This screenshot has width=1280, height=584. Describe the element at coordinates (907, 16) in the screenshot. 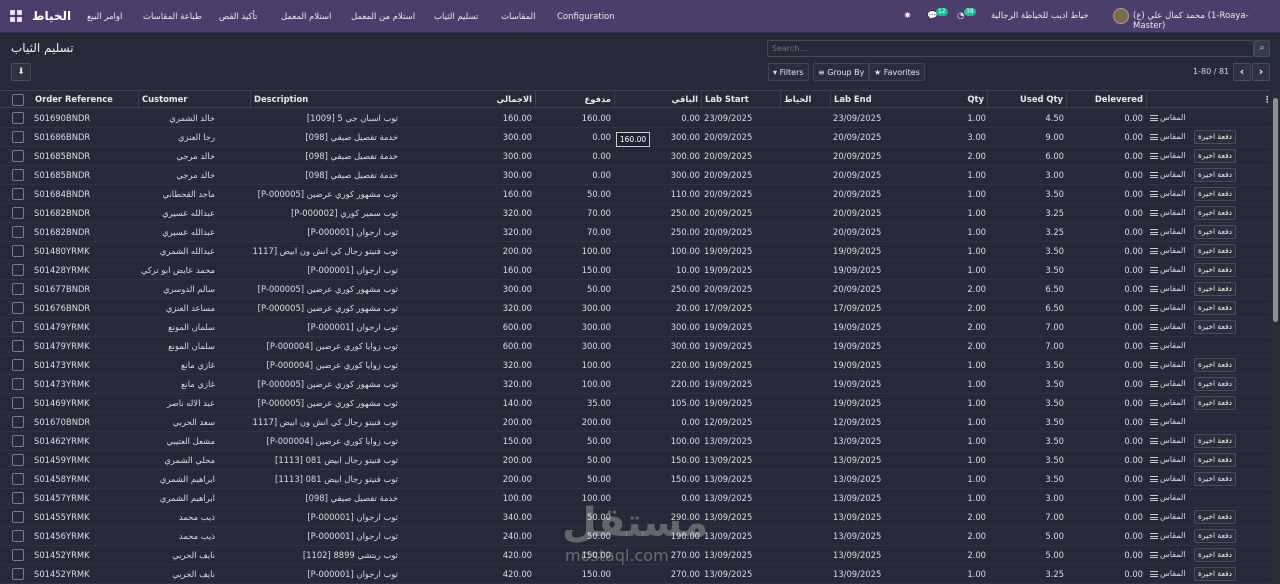

I see `bug-icon: ✸` at that location.